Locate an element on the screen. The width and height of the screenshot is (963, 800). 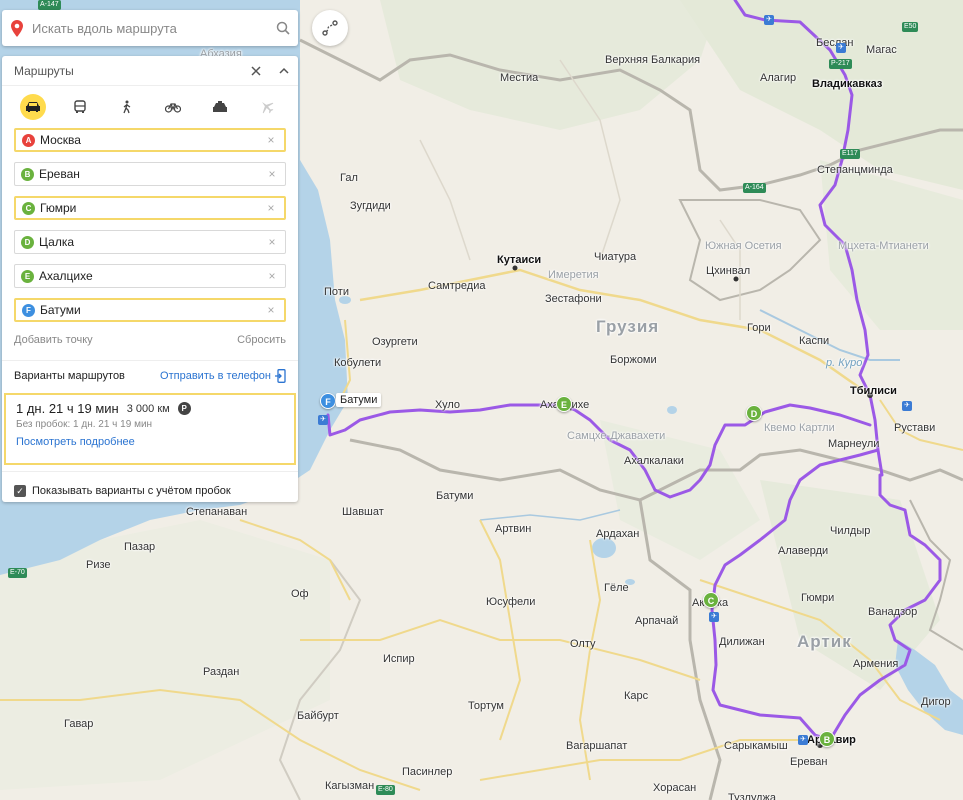
road-sign: A-147 is located at coordinates (49, 5).